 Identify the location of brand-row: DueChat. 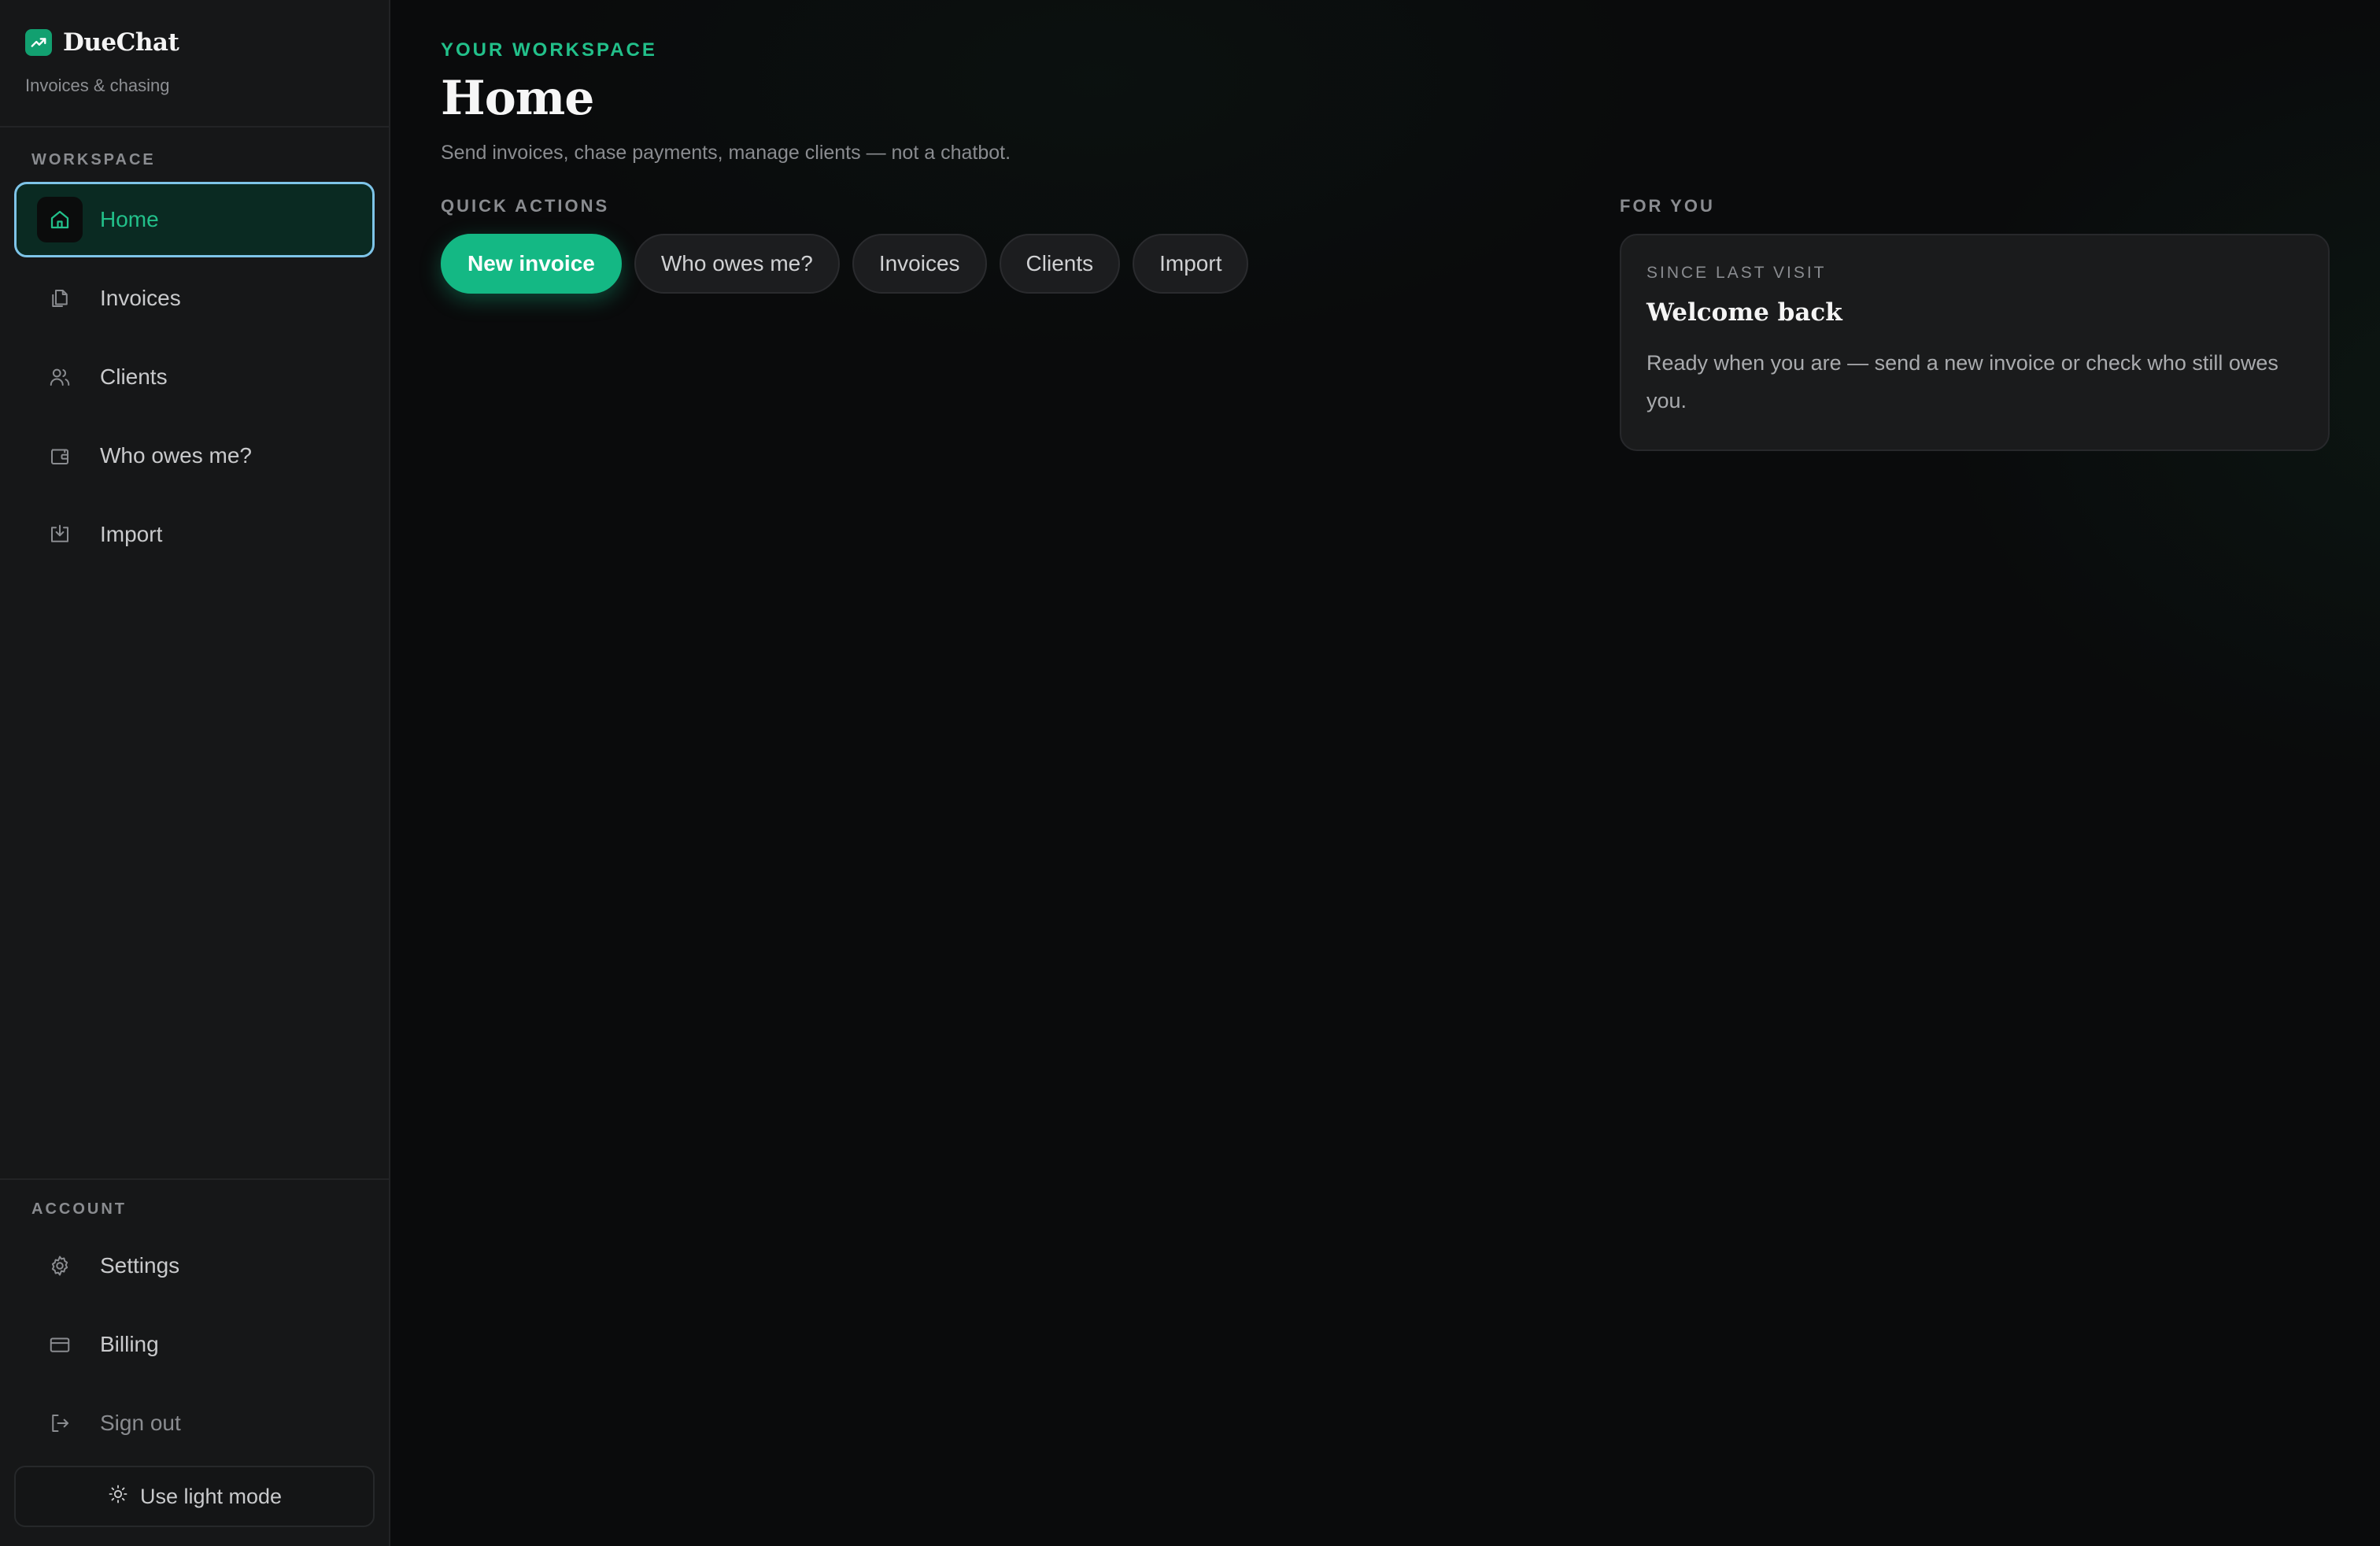
(194, 43).